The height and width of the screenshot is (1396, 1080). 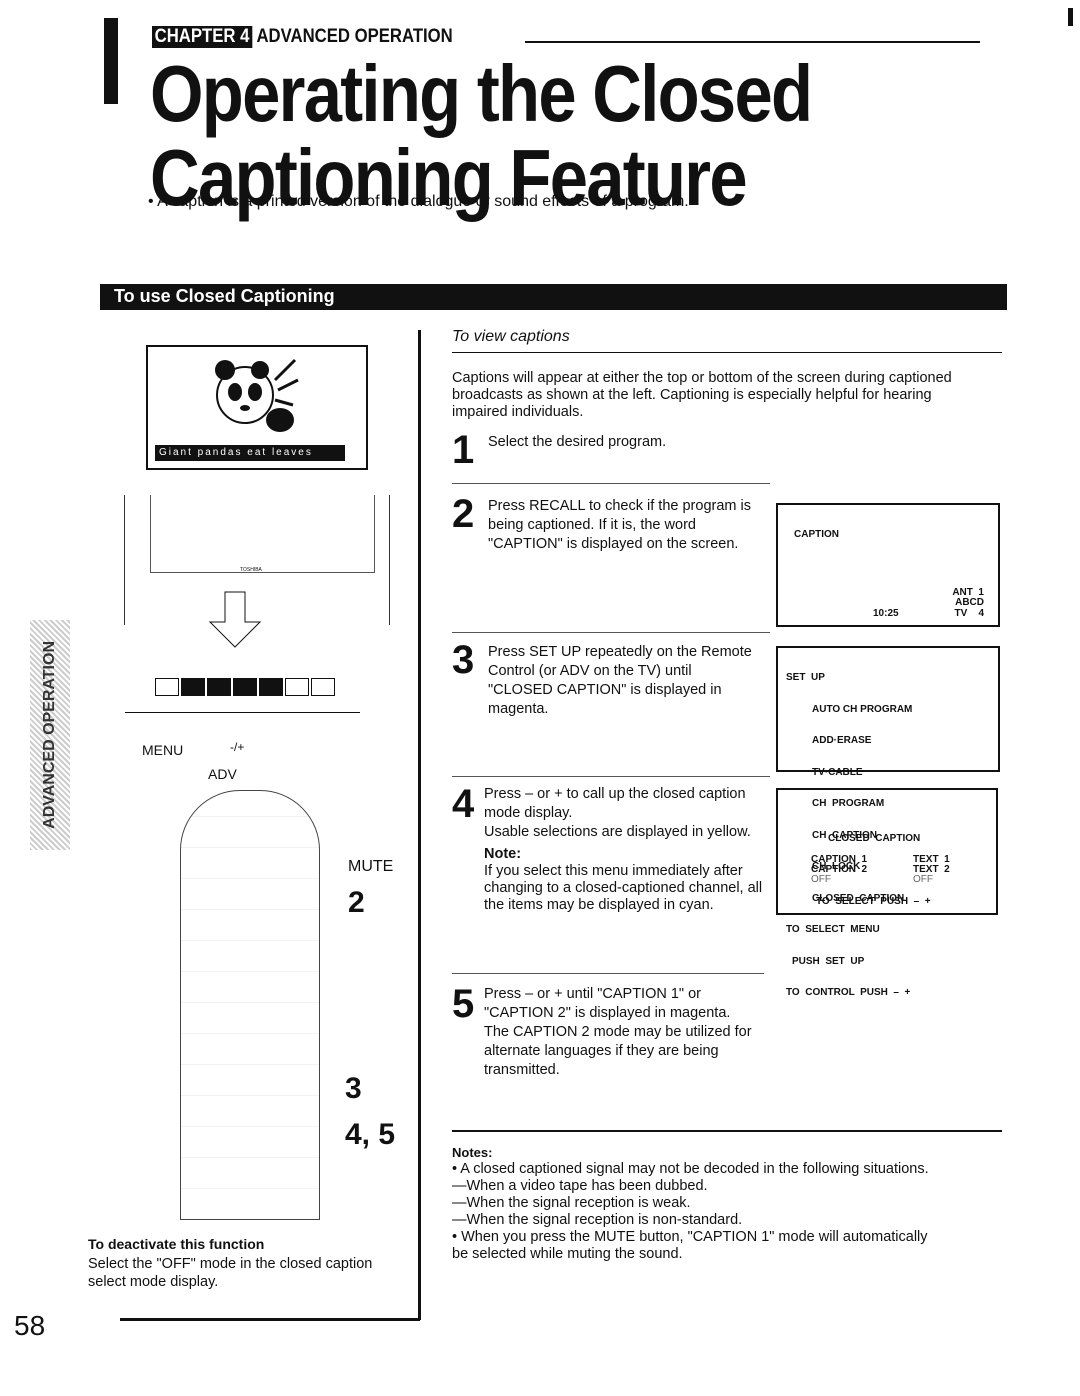 I want to click on bottom-rule, so click(x=270, y=1319).